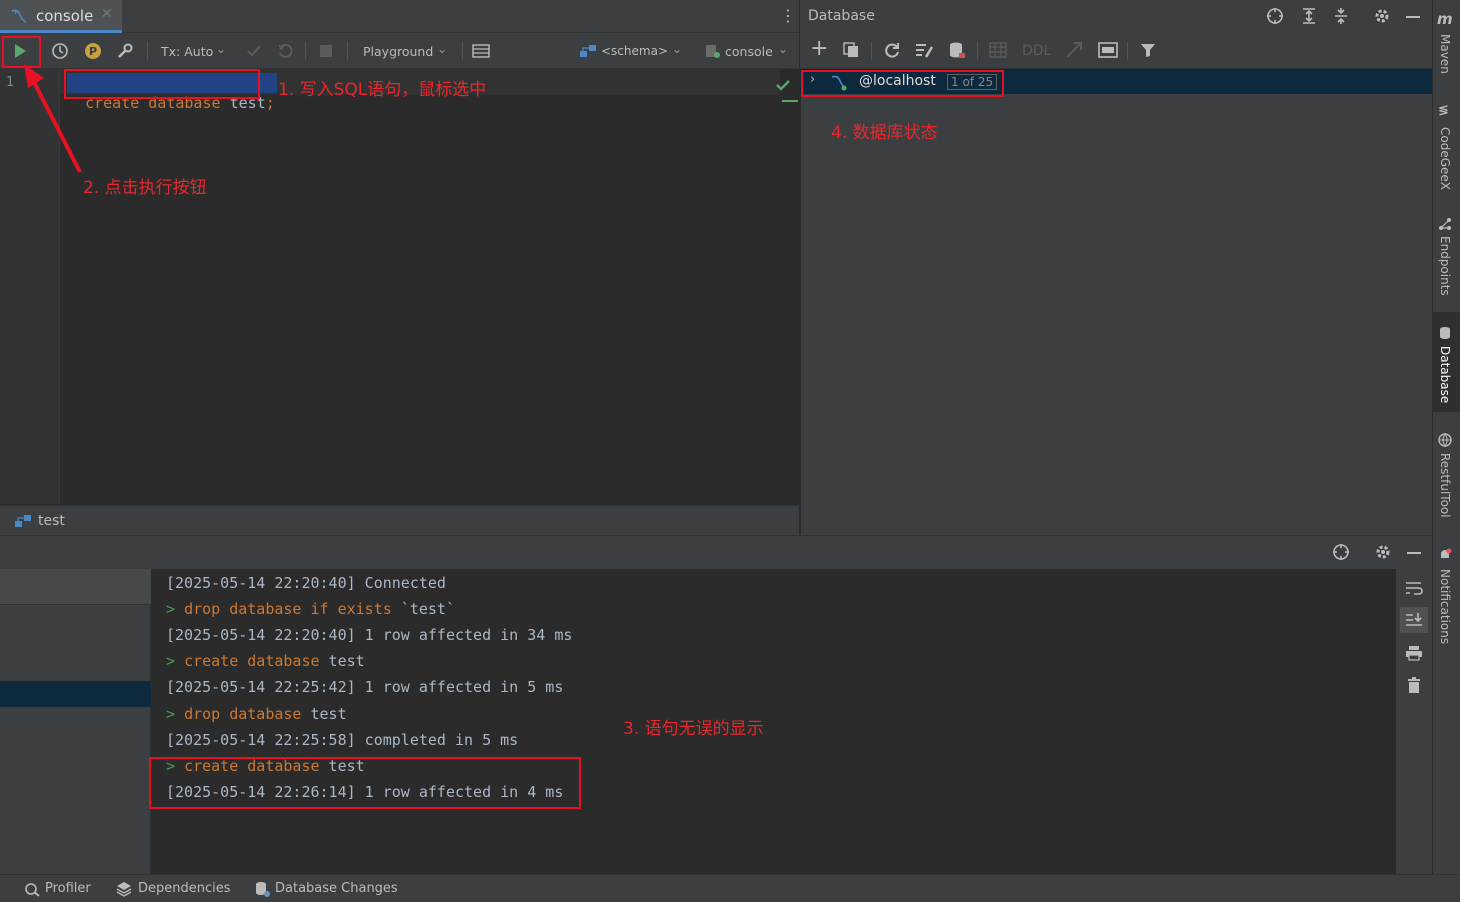 Image resolution: width=1460 pixels, height=902 pixels. Describe the element at coordinates (783, 85) in the screenshot. I see `inspection-ok-check-icon` at that location.